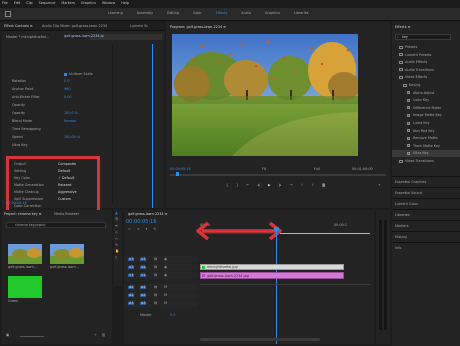 Image resolution: width=460 pixels, height=346 pixels. What do you see at coordinates (291, 185) in the screenshot?
I see `go-to-out-icon: ⇥` at bounding box center [291, 185].